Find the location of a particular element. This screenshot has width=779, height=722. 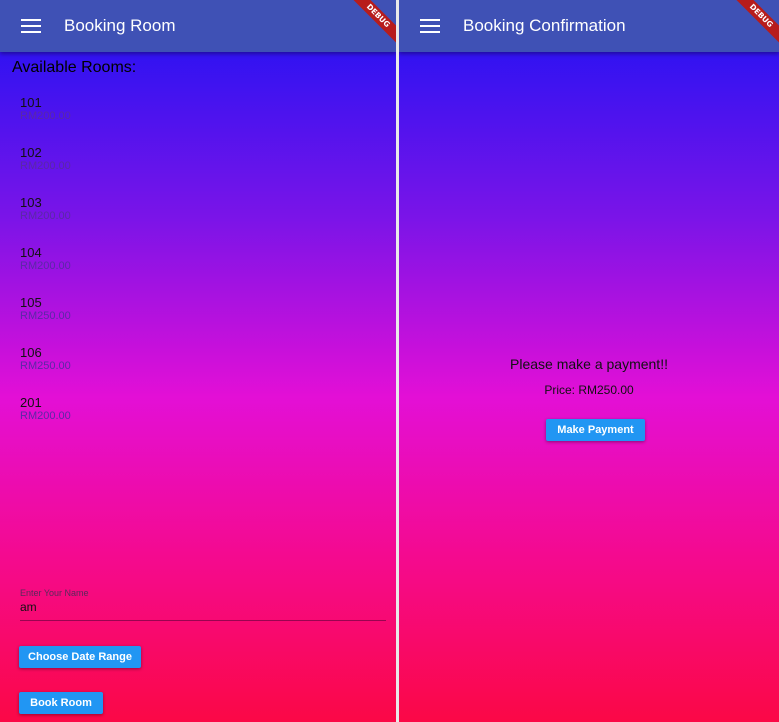

room-item-105: 105 RM250.00 is located at coordinates (45, 321).